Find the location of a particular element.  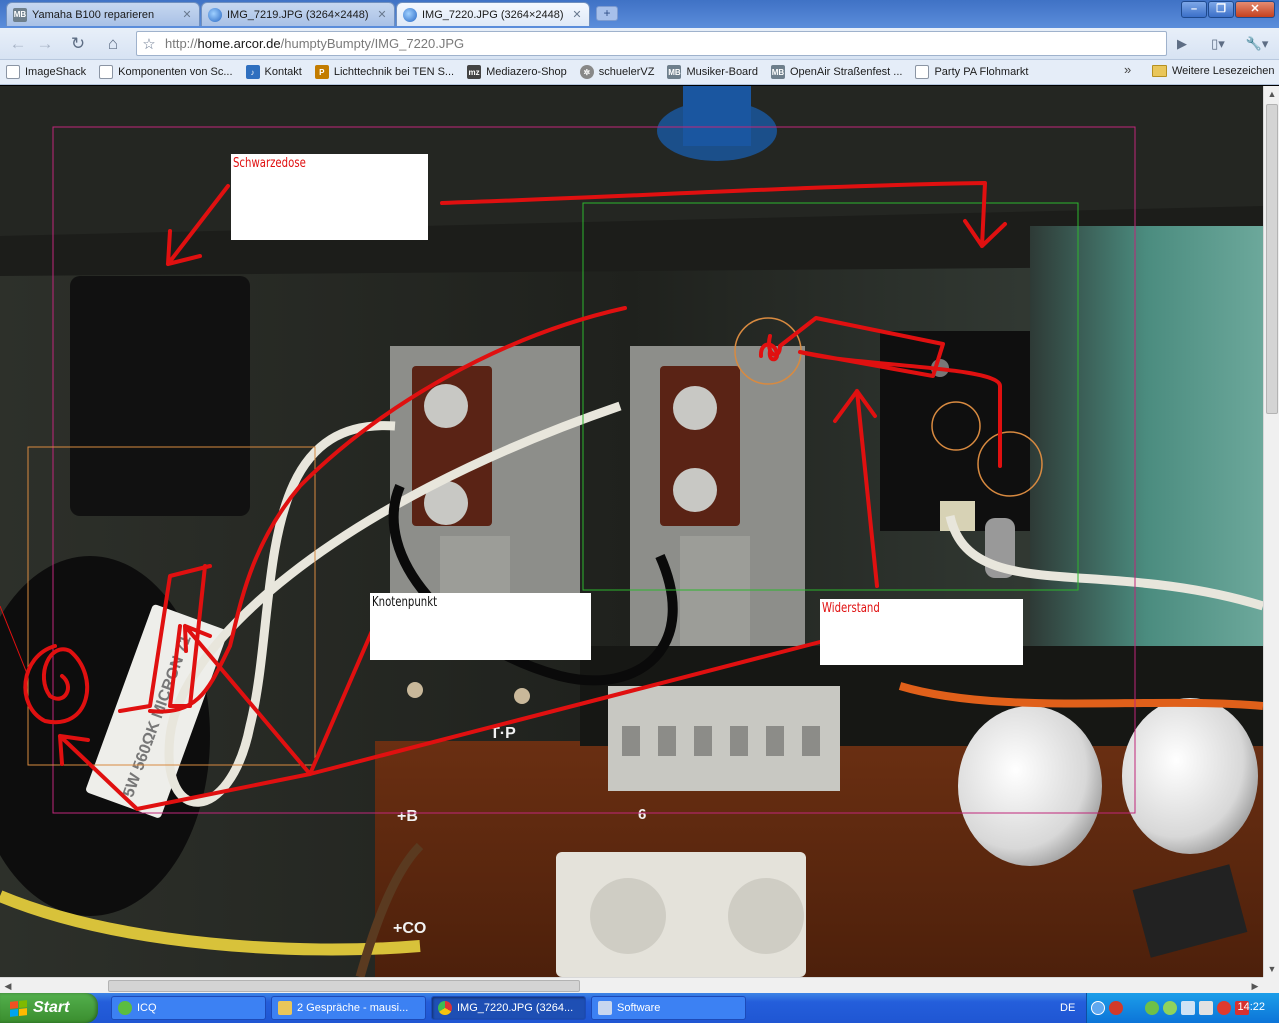

close-window-button: ✕ is located at coordinates (1255, 9).